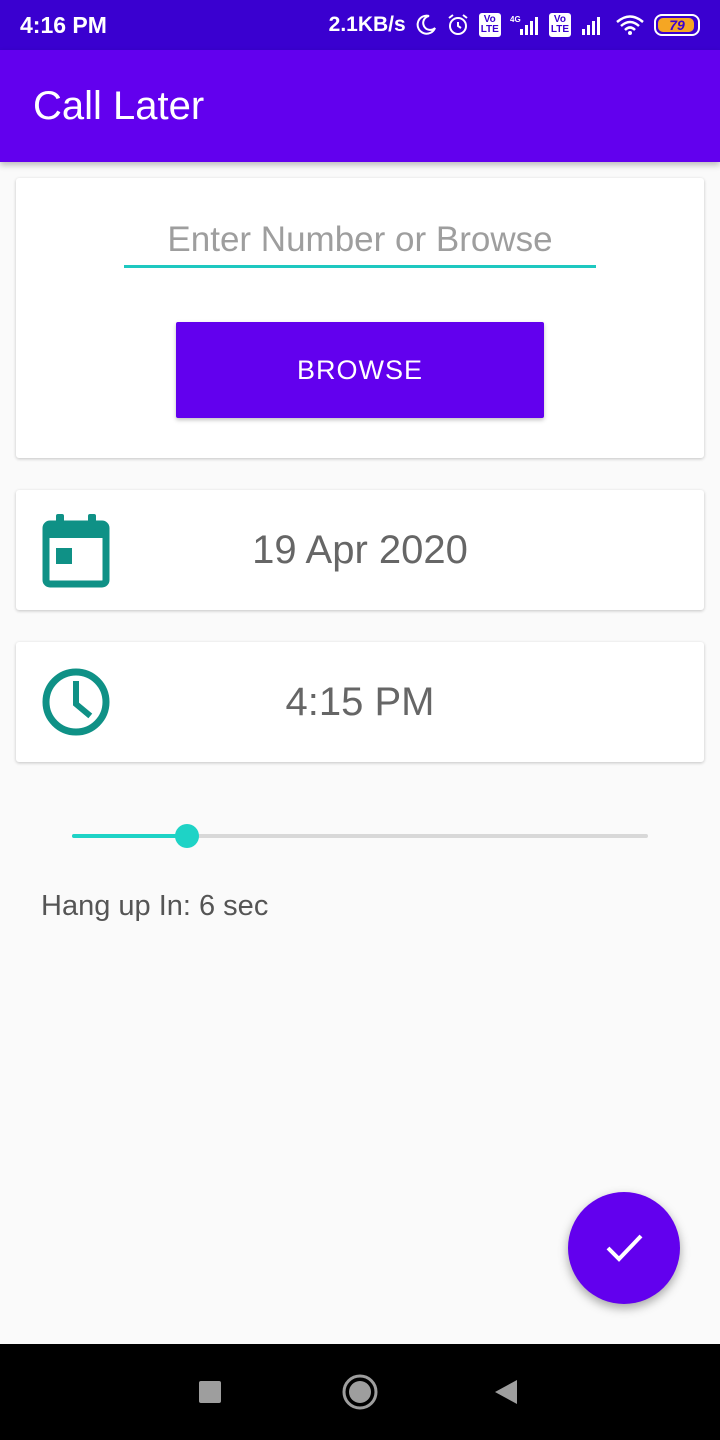 This screenshot has width=720, height=1440. I want to click on signal-icon, so click(593, 25).